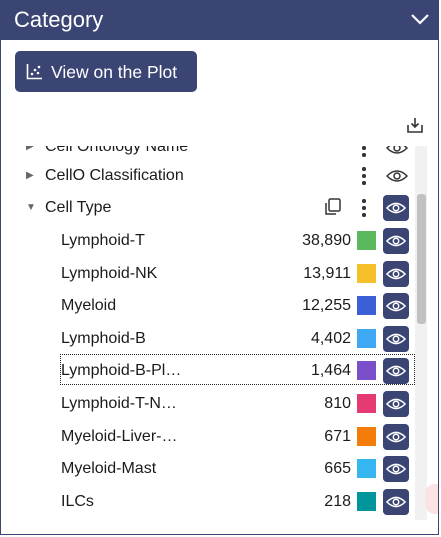 The width and height of the screenshot is (441, 537). What do you see at coordinates (219, 20) in the screenshot?
I see `panel-header: Category` at bounding box center [219, 20].